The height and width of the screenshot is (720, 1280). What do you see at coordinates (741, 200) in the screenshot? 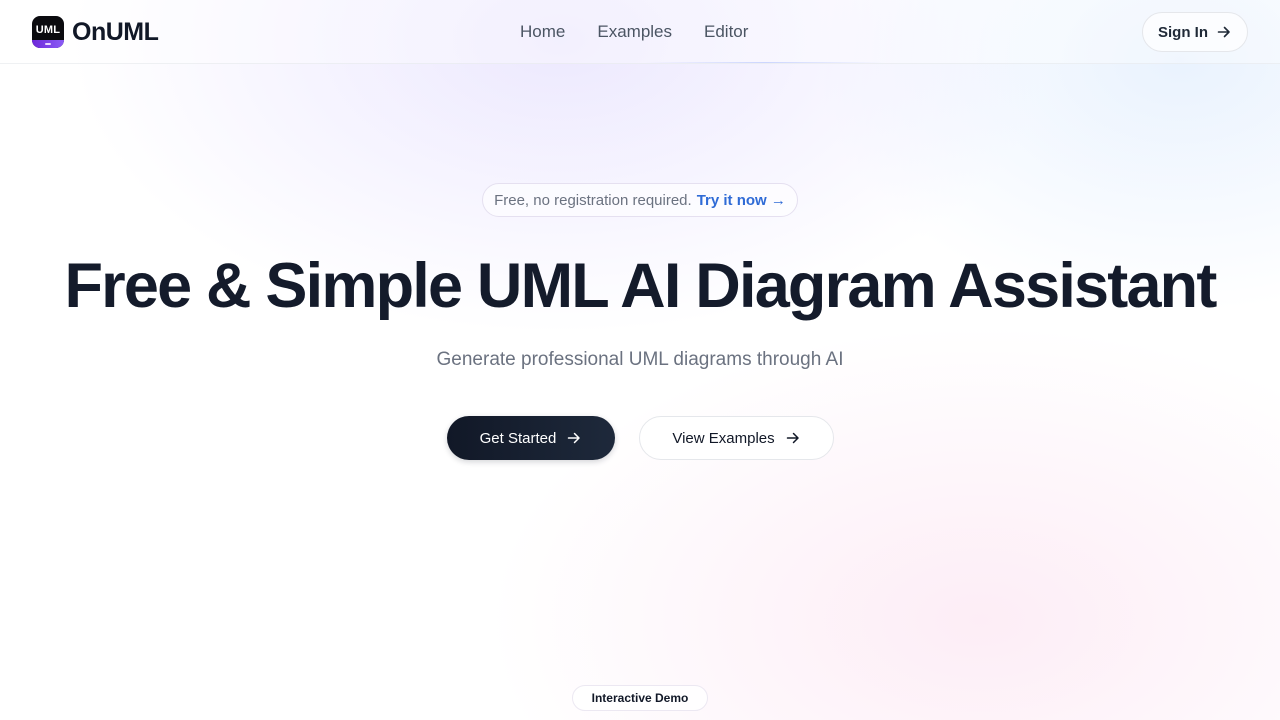
I see `try-it-now-link: Try it now →` at bounding box center [741, 200].